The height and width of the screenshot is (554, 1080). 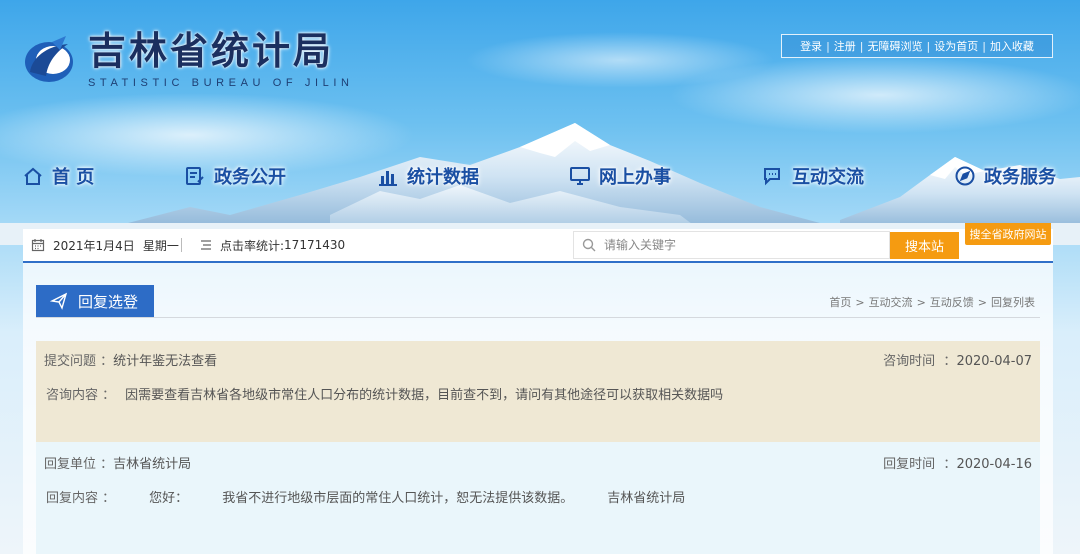 I want to click on breadcrumb-feedback: 互动反馈, so click(x=952, y=302).